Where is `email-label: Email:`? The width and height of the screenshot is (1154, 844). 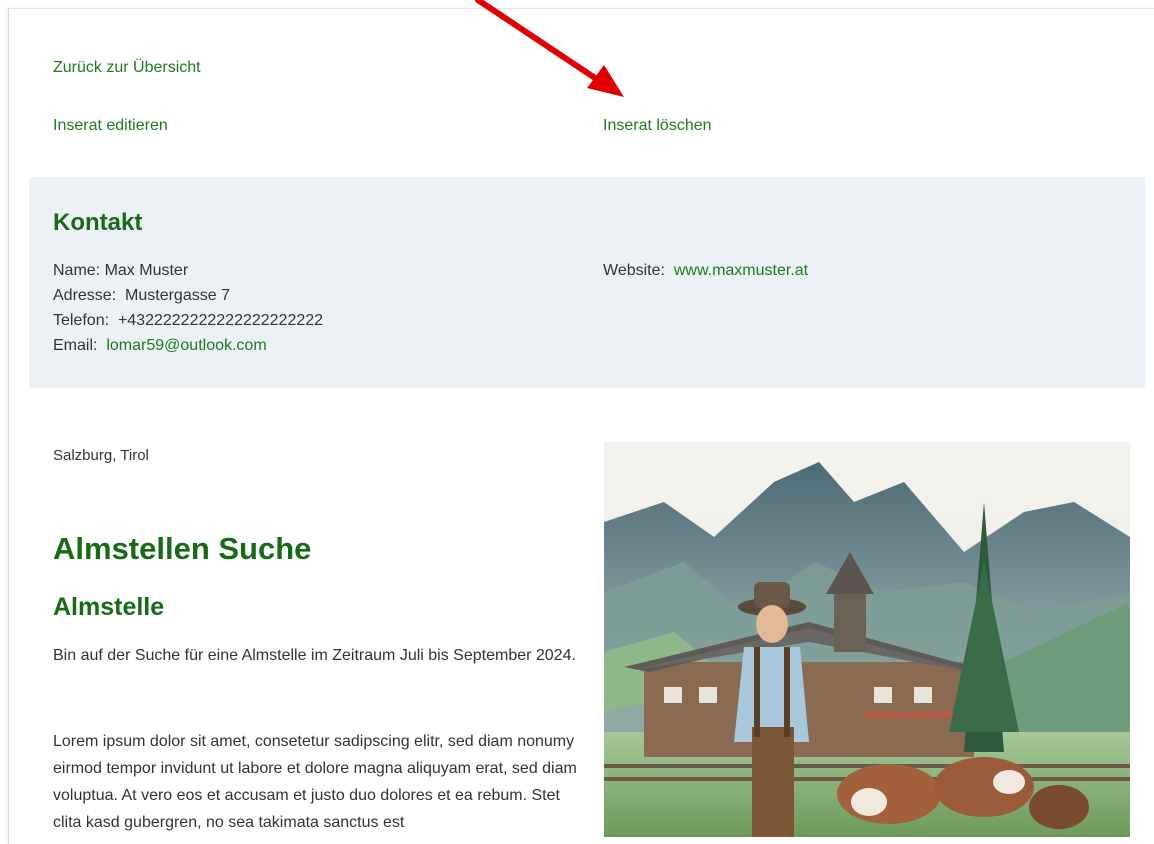
email-label: Email: is located at coordinates (75, 345).